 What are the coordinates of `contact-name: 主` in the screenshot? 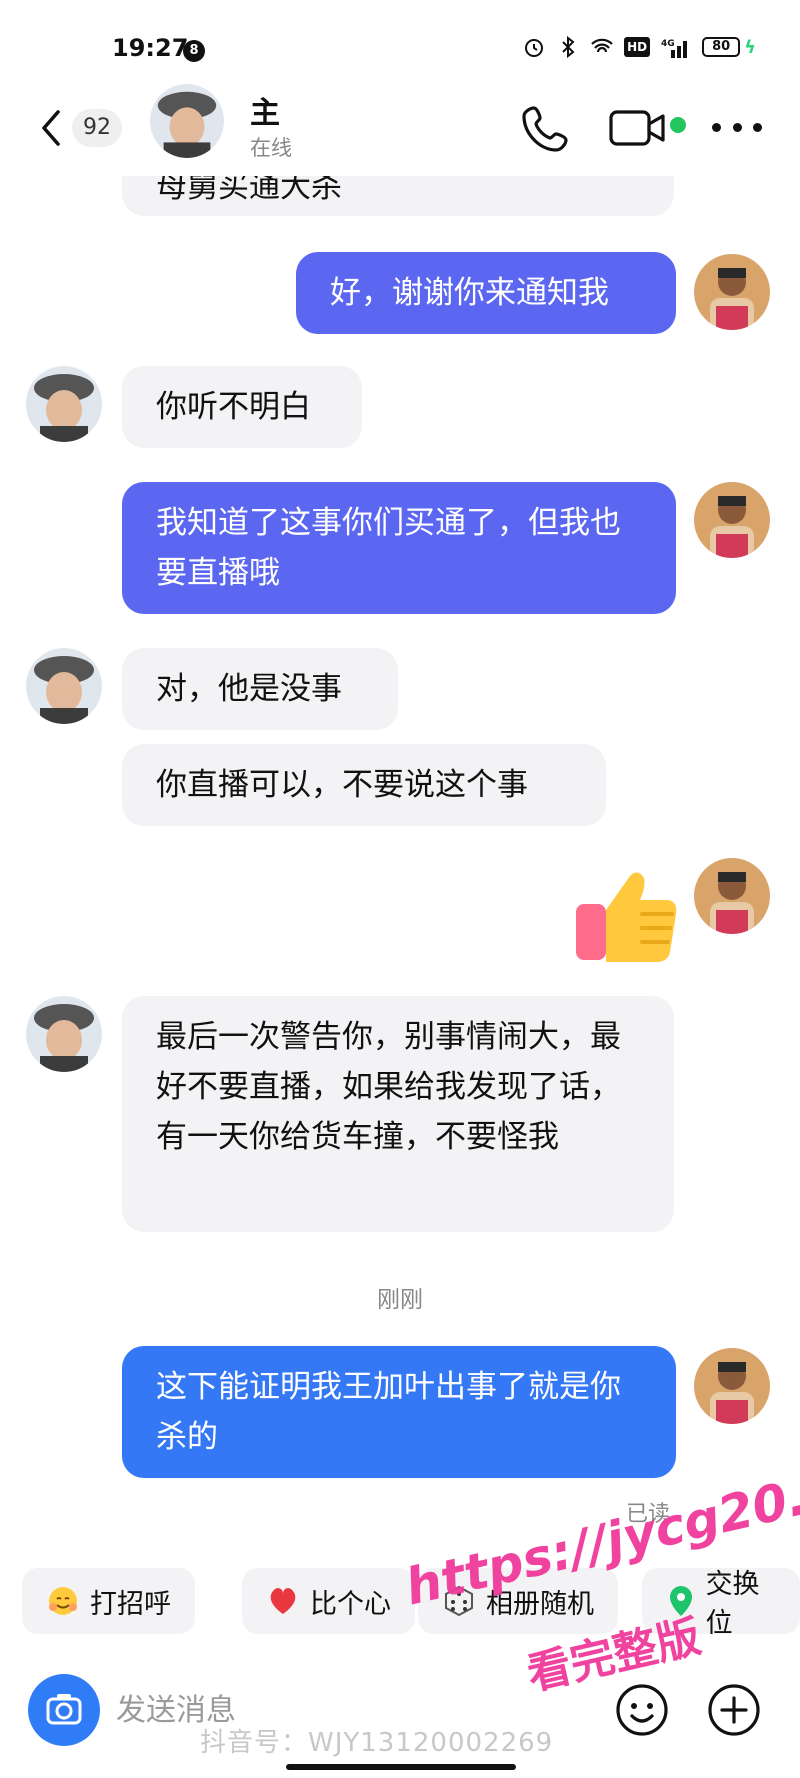 It's located at (265, 110).